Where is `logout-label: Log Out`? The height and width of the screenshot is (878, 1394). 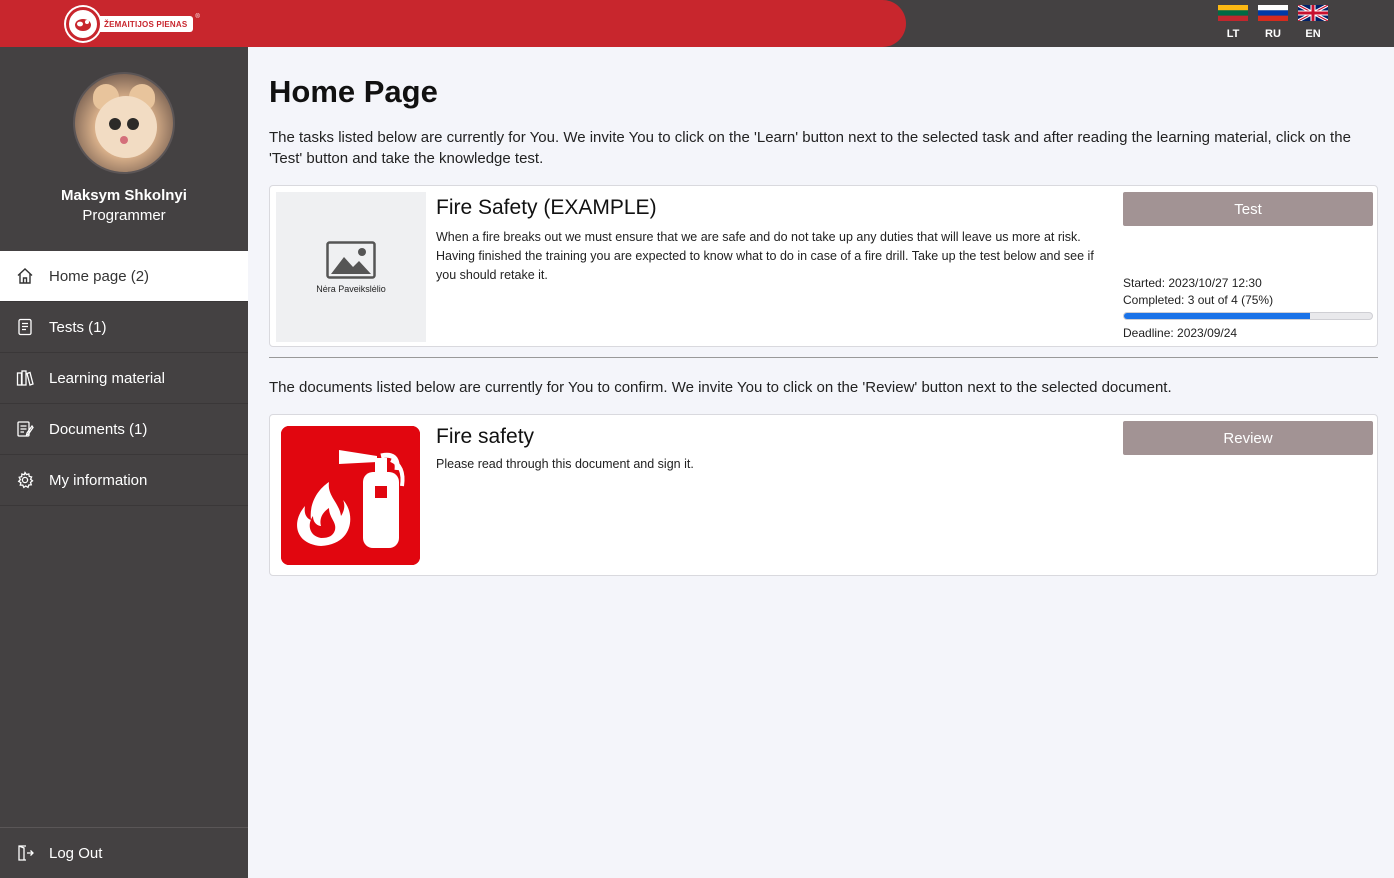
logout-label: Log Out is located at coordinates (76, 853).